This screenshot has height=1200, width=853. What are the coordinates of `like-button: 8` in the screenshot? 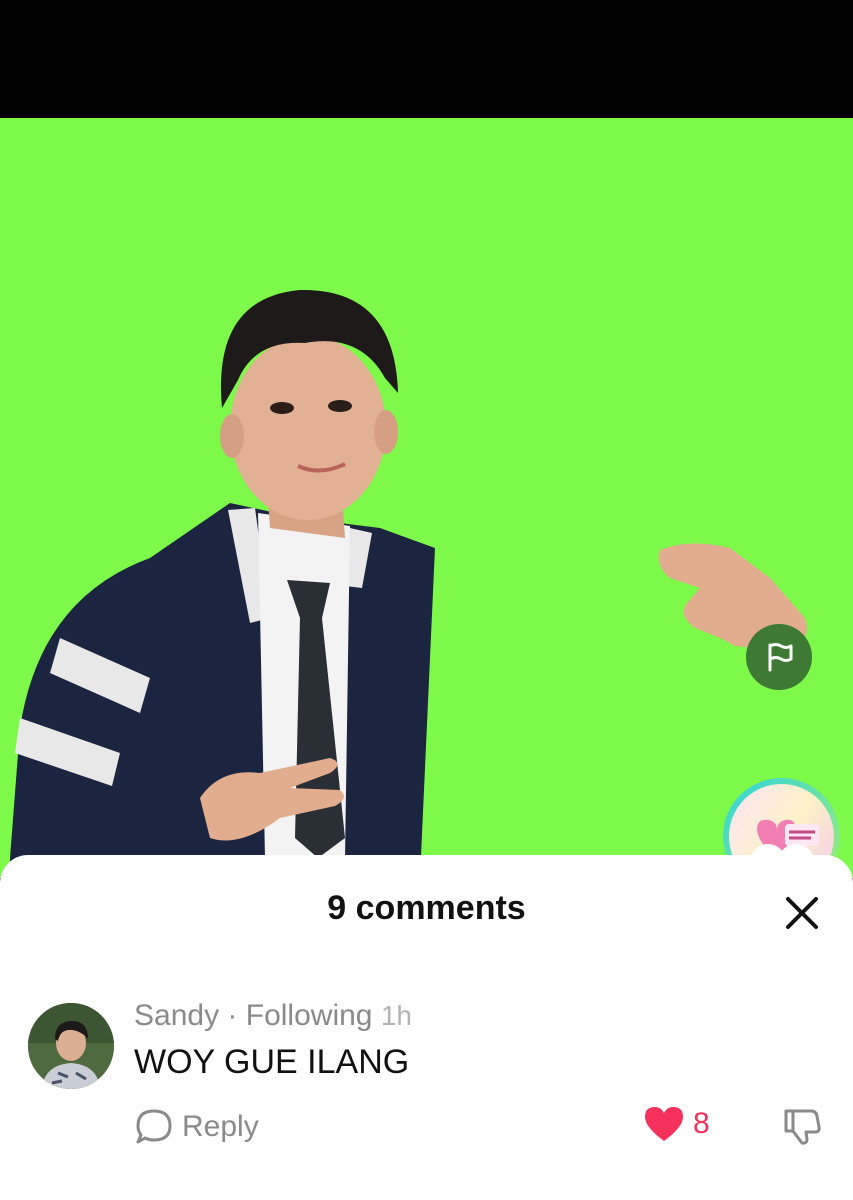 It's located at (676, 1124).